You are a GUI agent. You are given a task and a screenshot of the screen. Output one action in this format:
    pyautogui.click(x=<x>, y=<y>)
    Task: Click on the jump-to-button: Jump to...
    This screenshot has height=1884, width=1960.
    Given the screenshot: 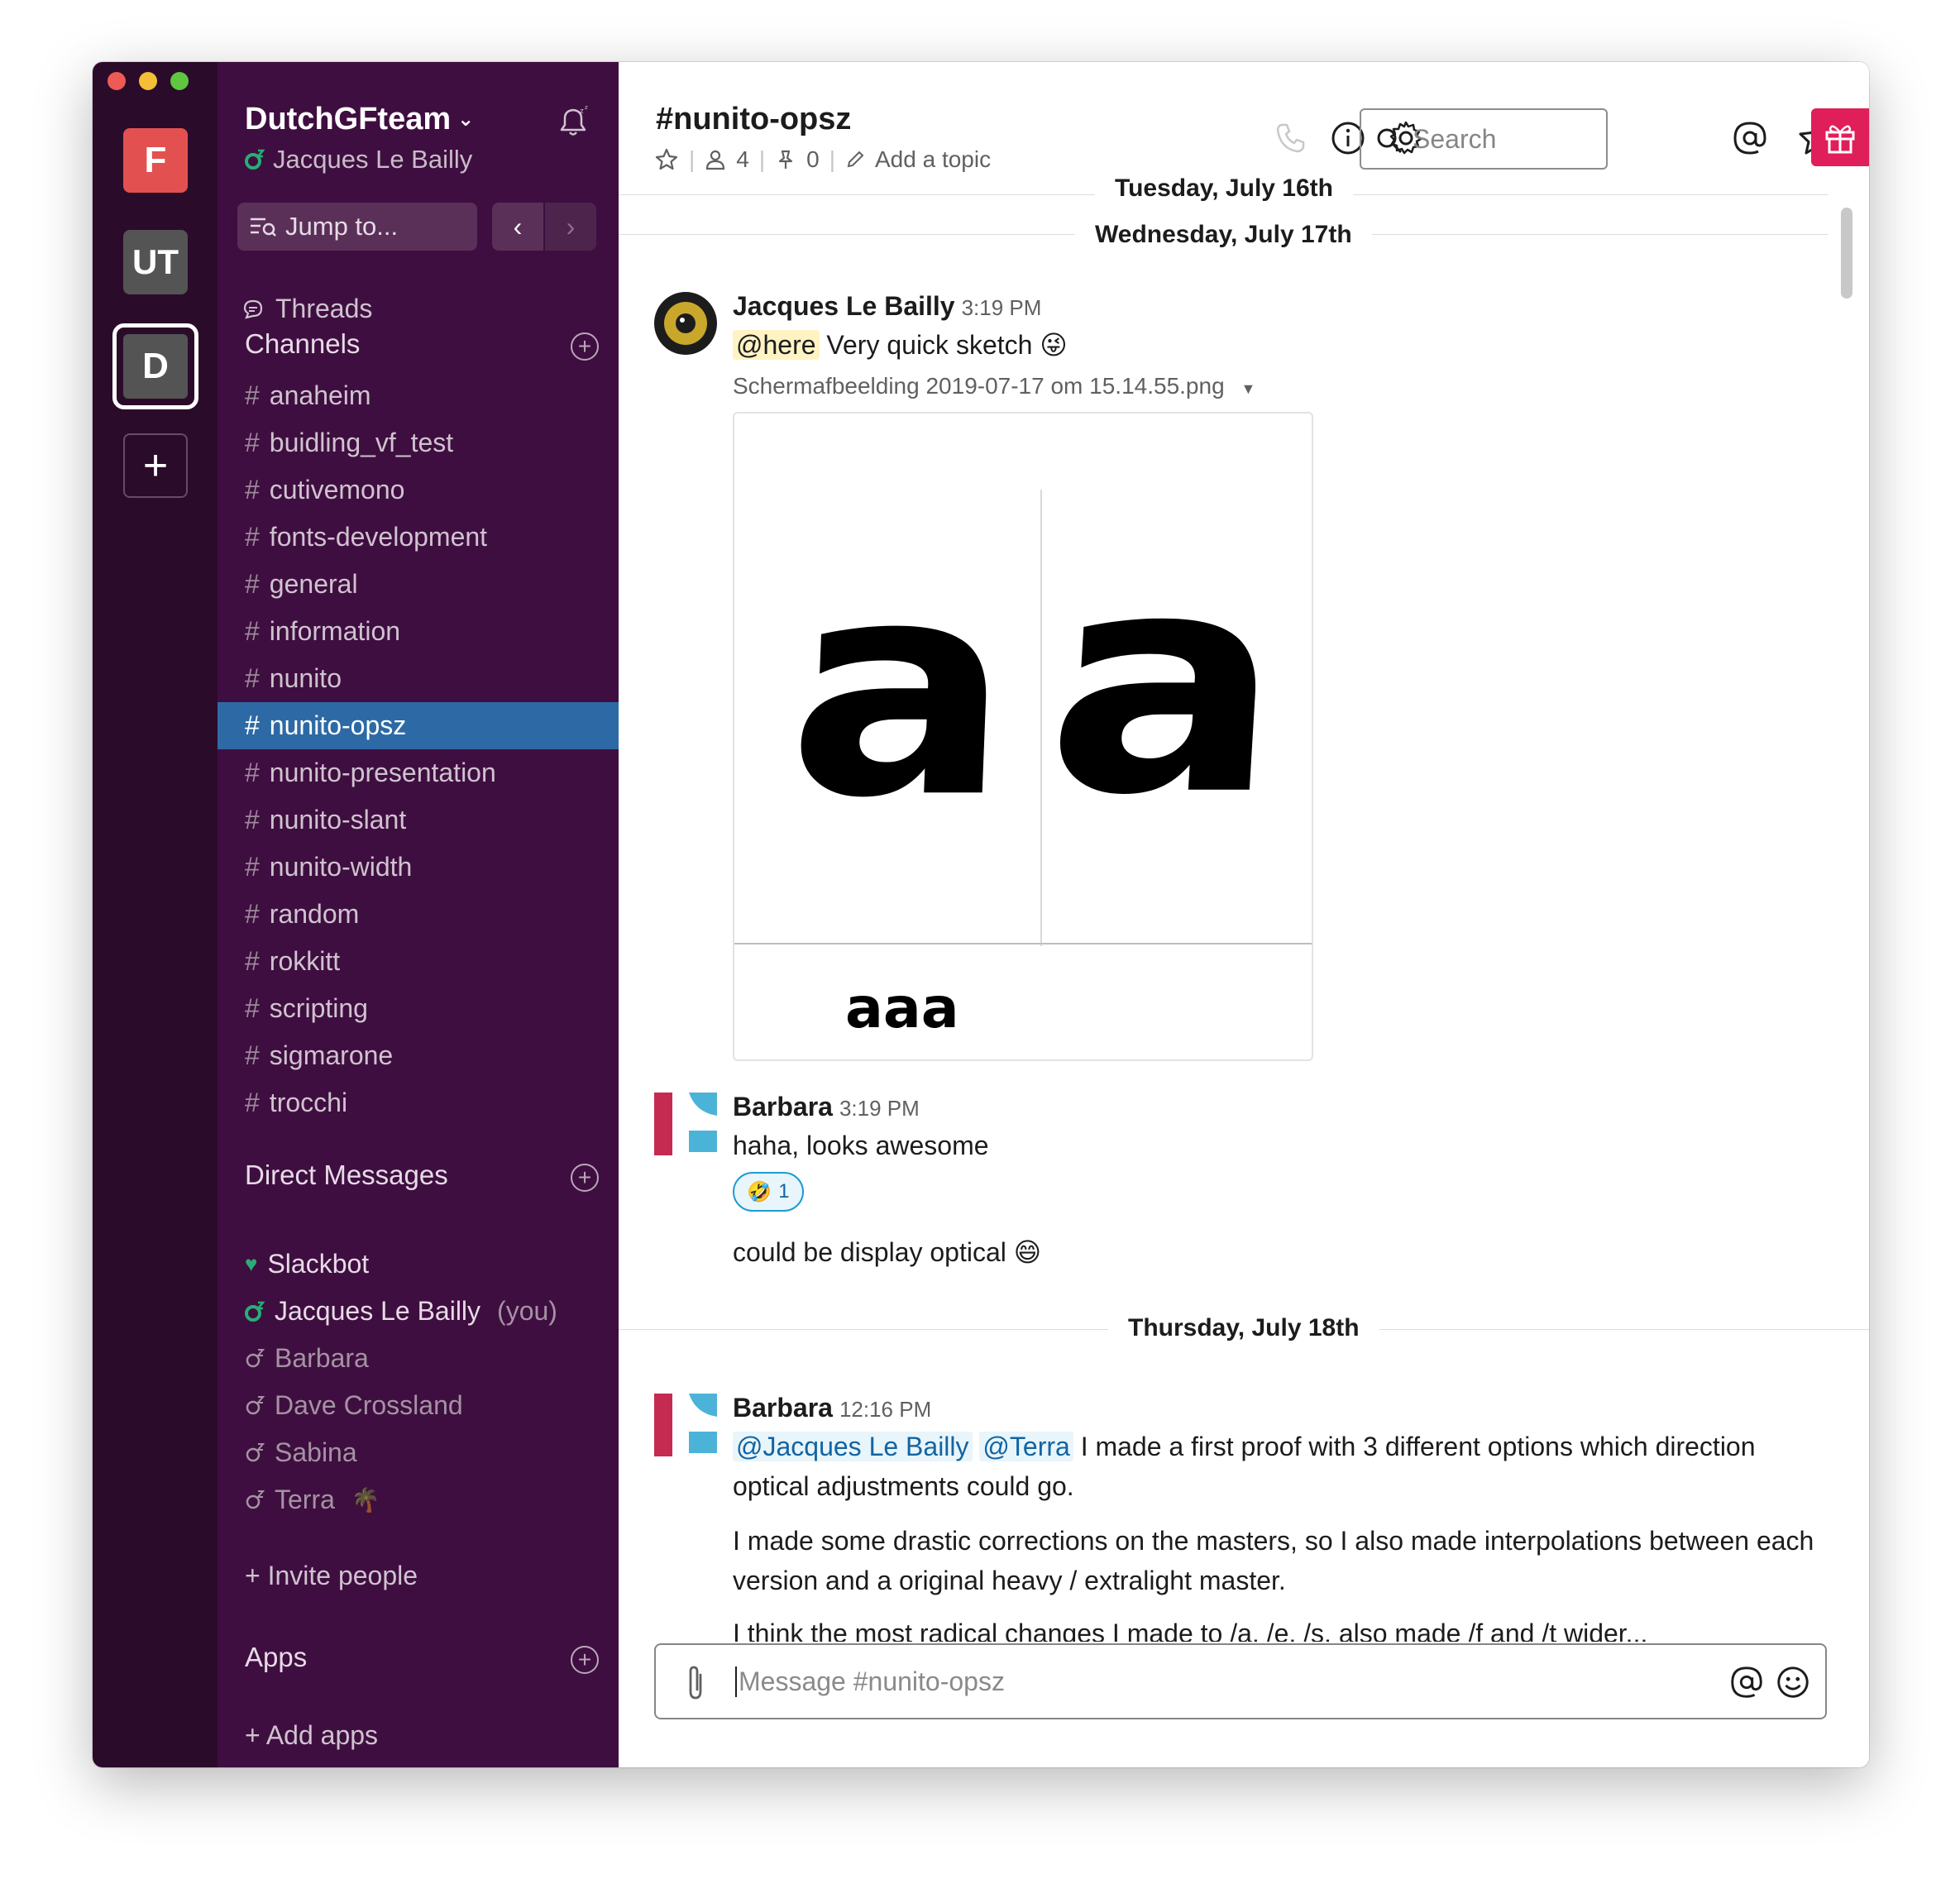 What is the action you would take?
    pyautogui.click(x=357, y=227)
    